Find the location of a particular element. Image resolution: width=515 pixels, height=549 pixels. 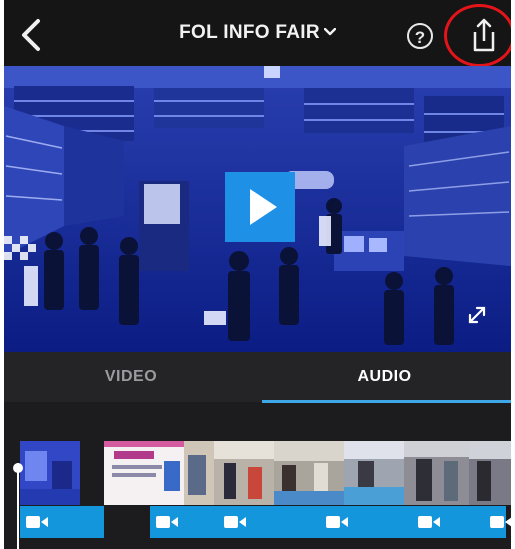

playhead is located at coordinates (18, 506).